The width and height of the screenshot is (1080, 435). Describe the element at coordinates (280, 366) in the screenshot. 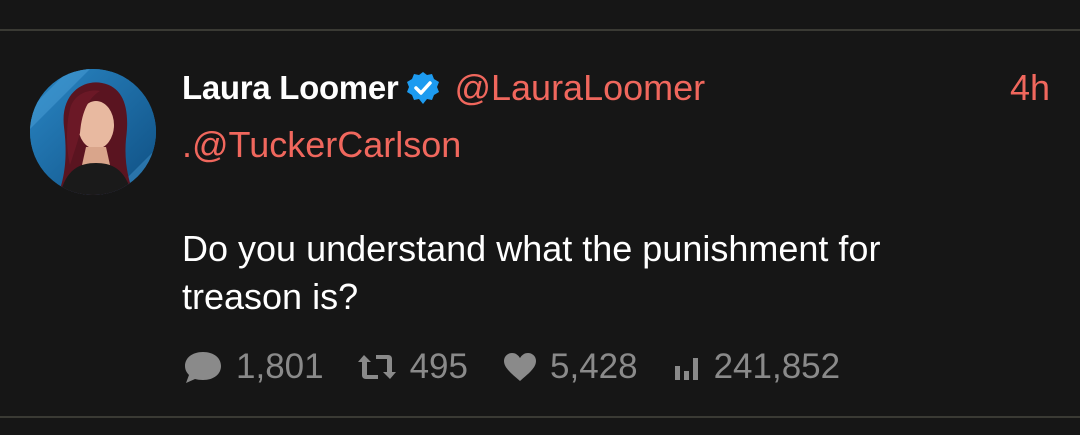

I see `reply-count: 1,801` at that location.